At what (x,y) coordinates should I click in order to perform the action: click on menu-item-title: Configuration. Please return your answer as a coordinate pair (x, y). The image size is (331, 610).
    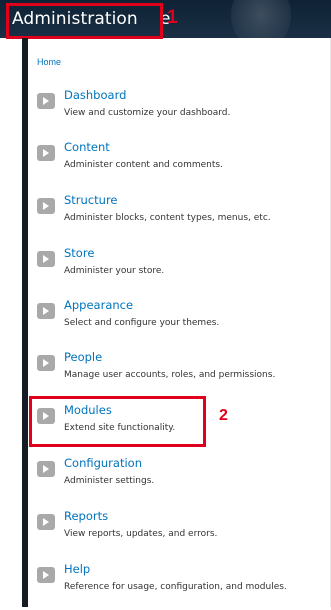
    Looking at the image, I should click on (103, 463).